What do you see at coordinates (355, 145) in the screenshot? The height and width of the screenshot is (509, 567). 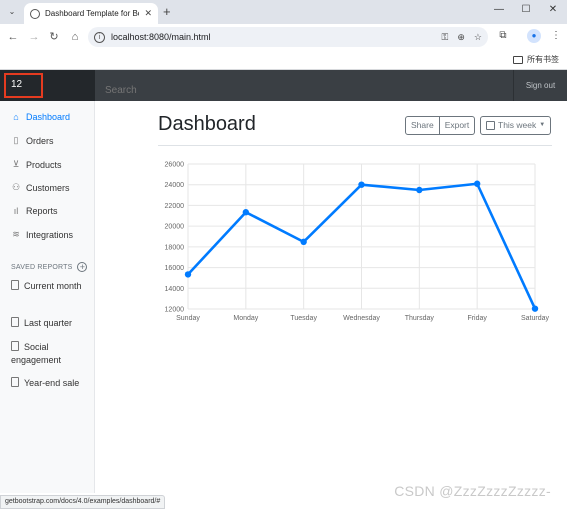 I see `header-divider` at bounding box center [355, 145].